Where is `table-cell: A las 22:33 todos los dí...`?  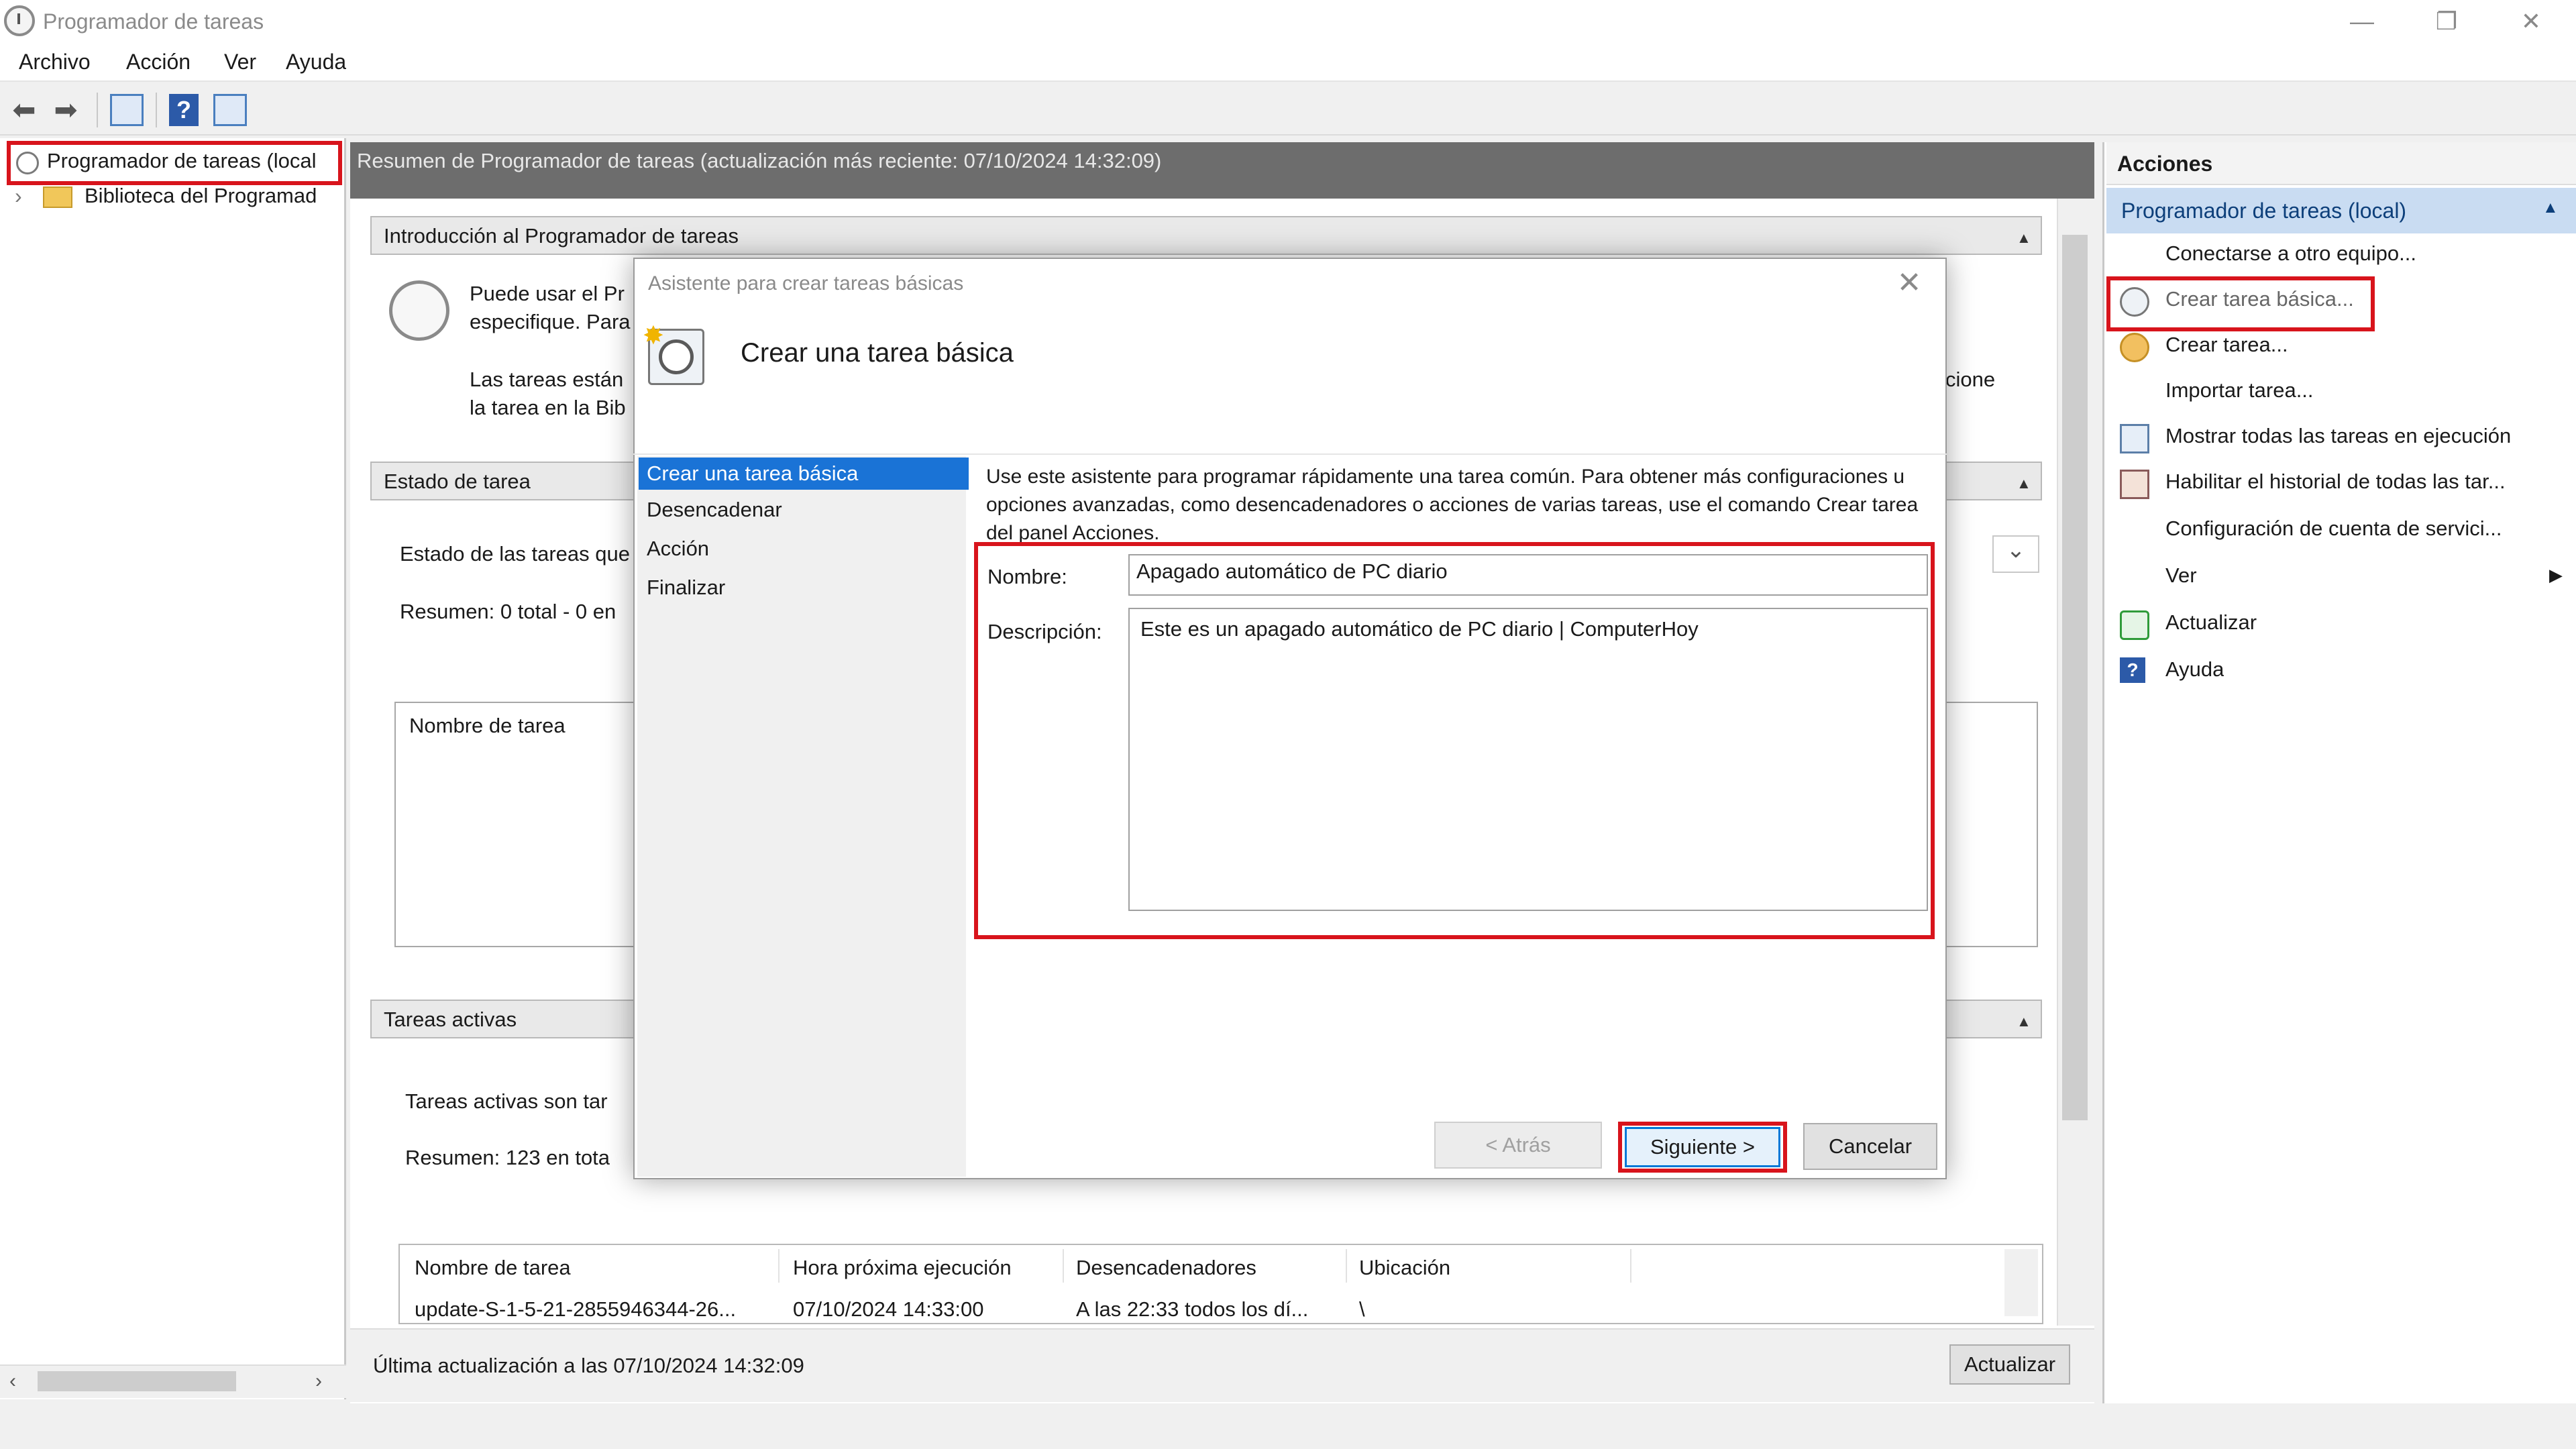 table-cell: A las 22:33 todos los dí... is located at coordinates (1210, 1309).